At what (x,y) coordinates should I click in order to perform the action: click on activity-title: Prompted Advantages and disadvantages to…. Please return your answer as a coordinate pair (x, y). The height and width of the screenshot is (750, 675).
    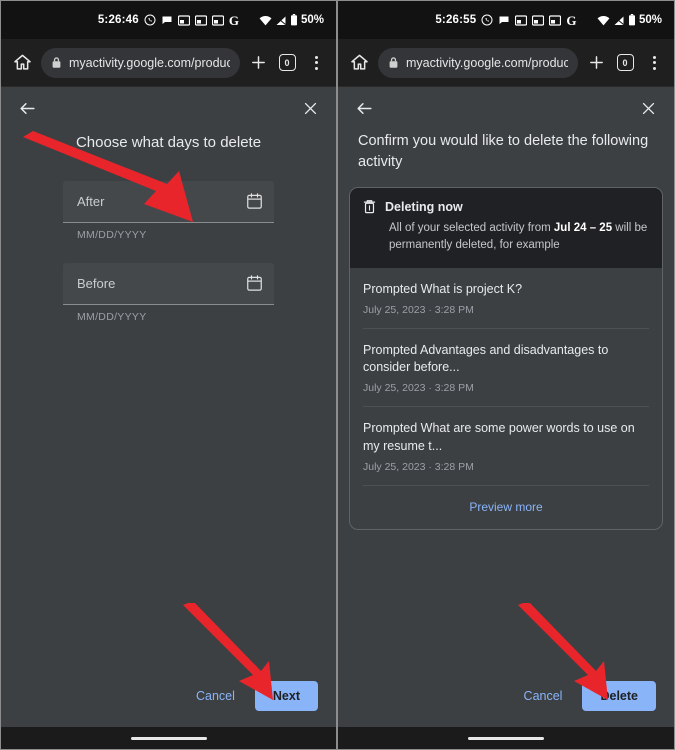
    Looking at the image, I should click on (486, 358).